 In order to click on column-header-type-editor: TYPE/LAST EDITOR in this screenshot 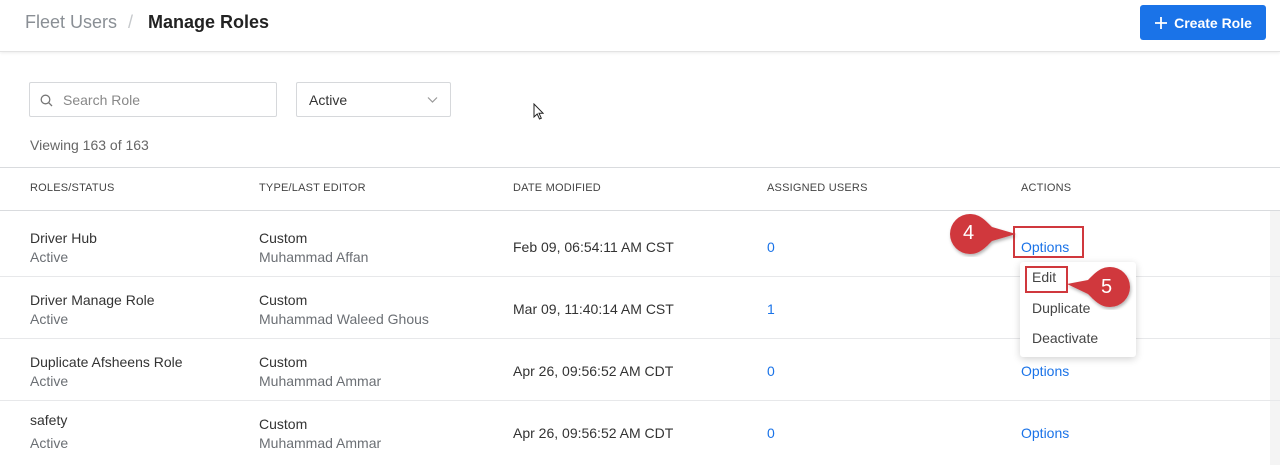, I will do `click(312, 188)`.